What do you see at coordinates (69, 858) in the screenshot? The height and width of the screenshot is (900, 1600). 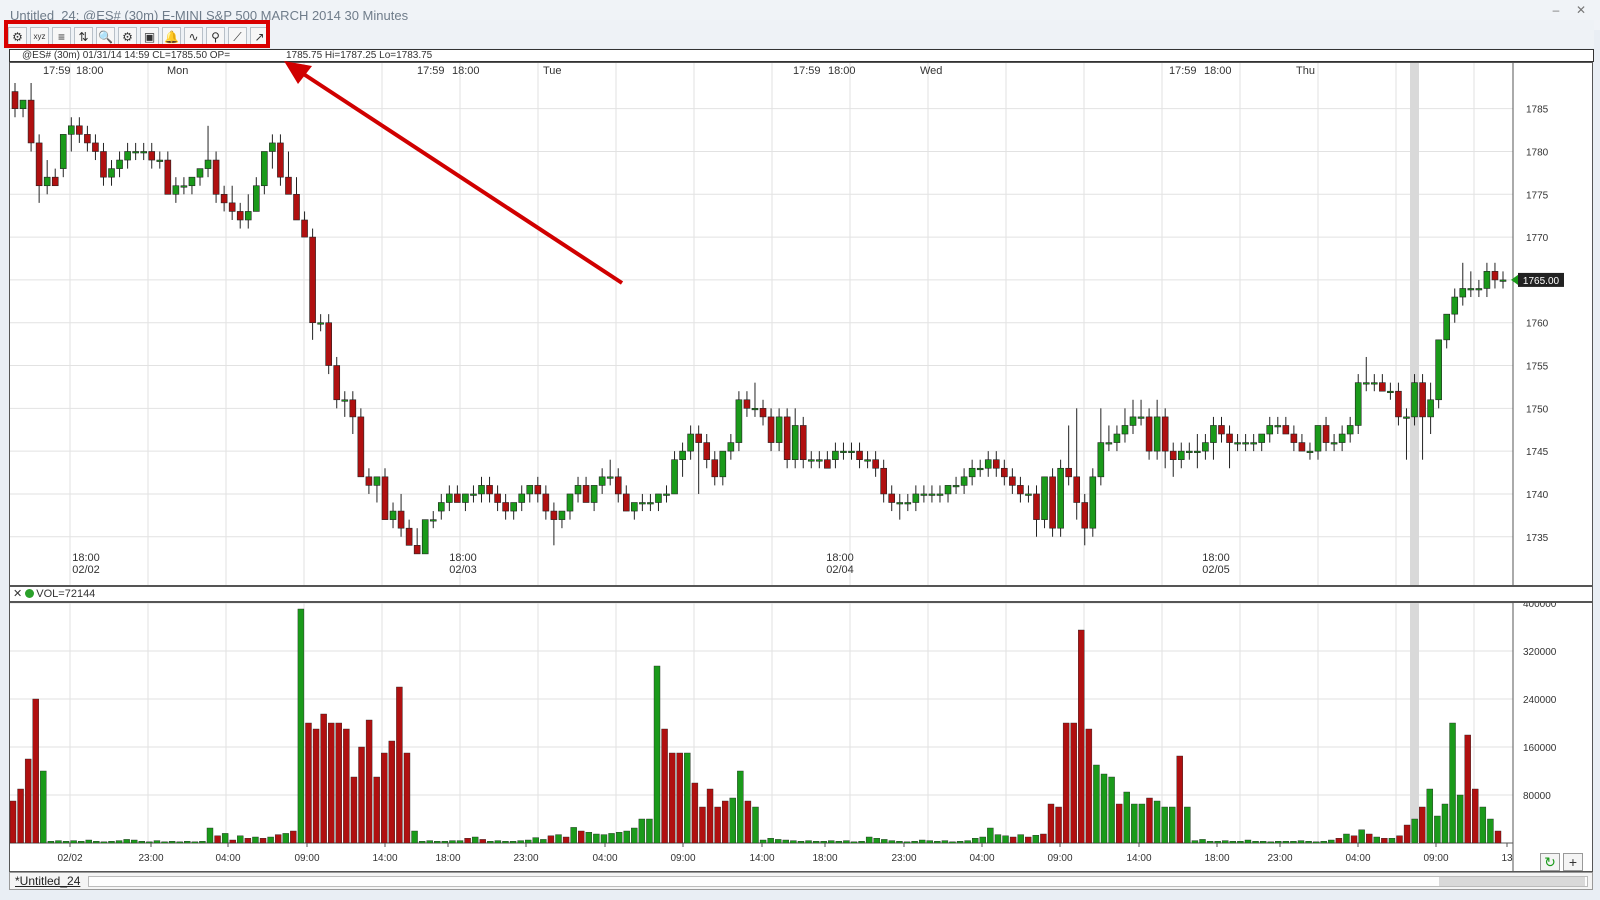 I see `vol-x-tick-label: 02/02` at bounding box center [69, 858].